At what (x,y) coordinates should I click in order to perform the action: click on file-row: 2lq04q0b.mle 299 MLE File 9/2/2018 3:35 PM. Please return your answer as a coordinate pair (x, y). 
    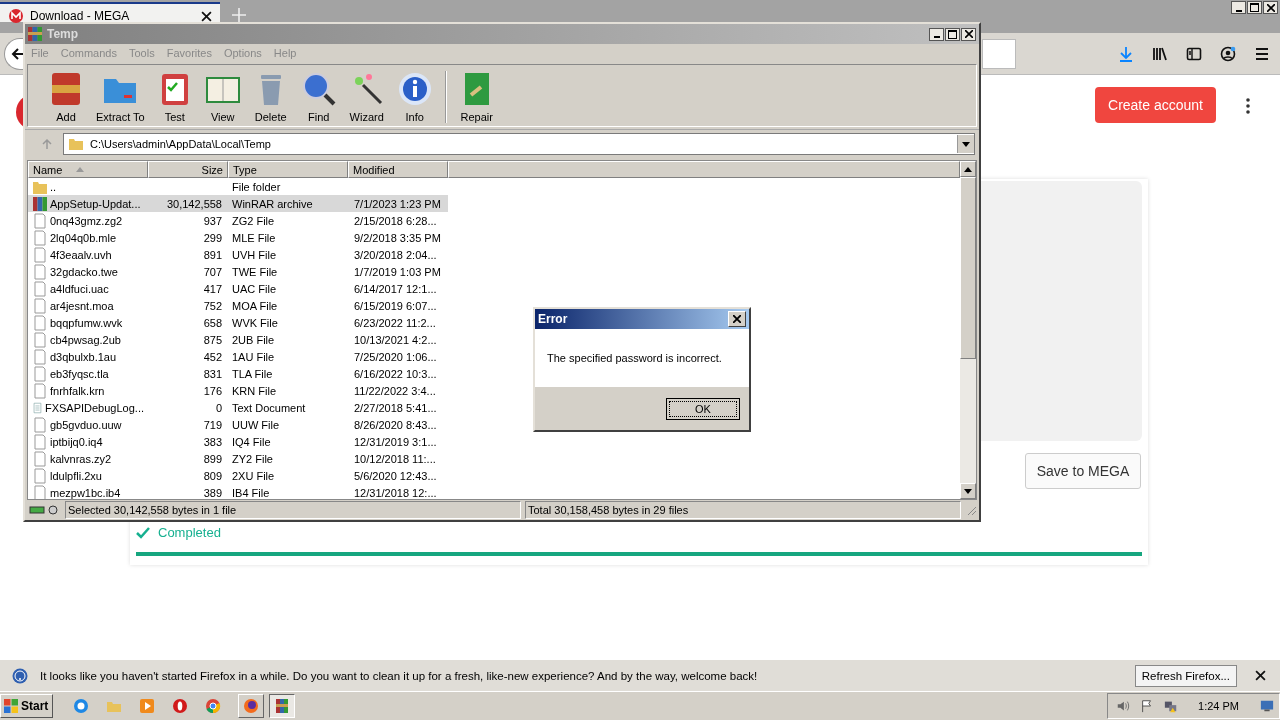
    Looking at the image, I should click on (238, 237).